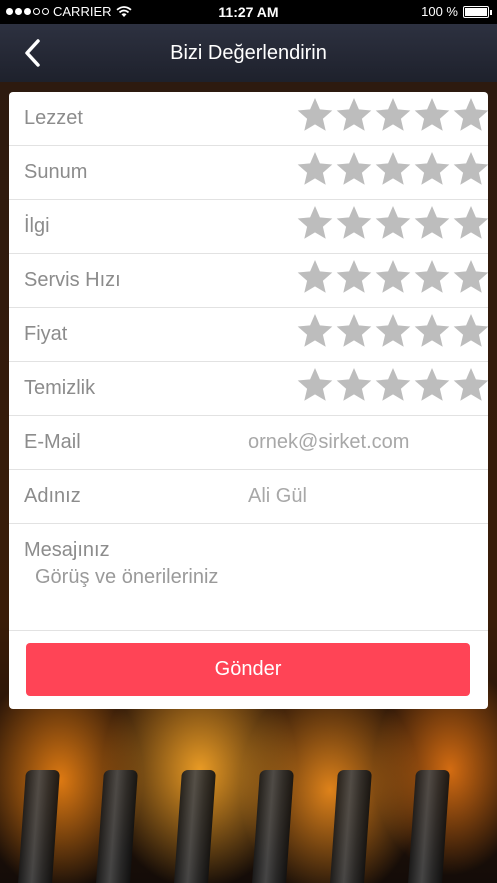 The image size is (497, 883). What do you see at coordinates (46, 334) in the screenshot?
I see `rating-label: Fiyat` at bounding box center [46, 334].